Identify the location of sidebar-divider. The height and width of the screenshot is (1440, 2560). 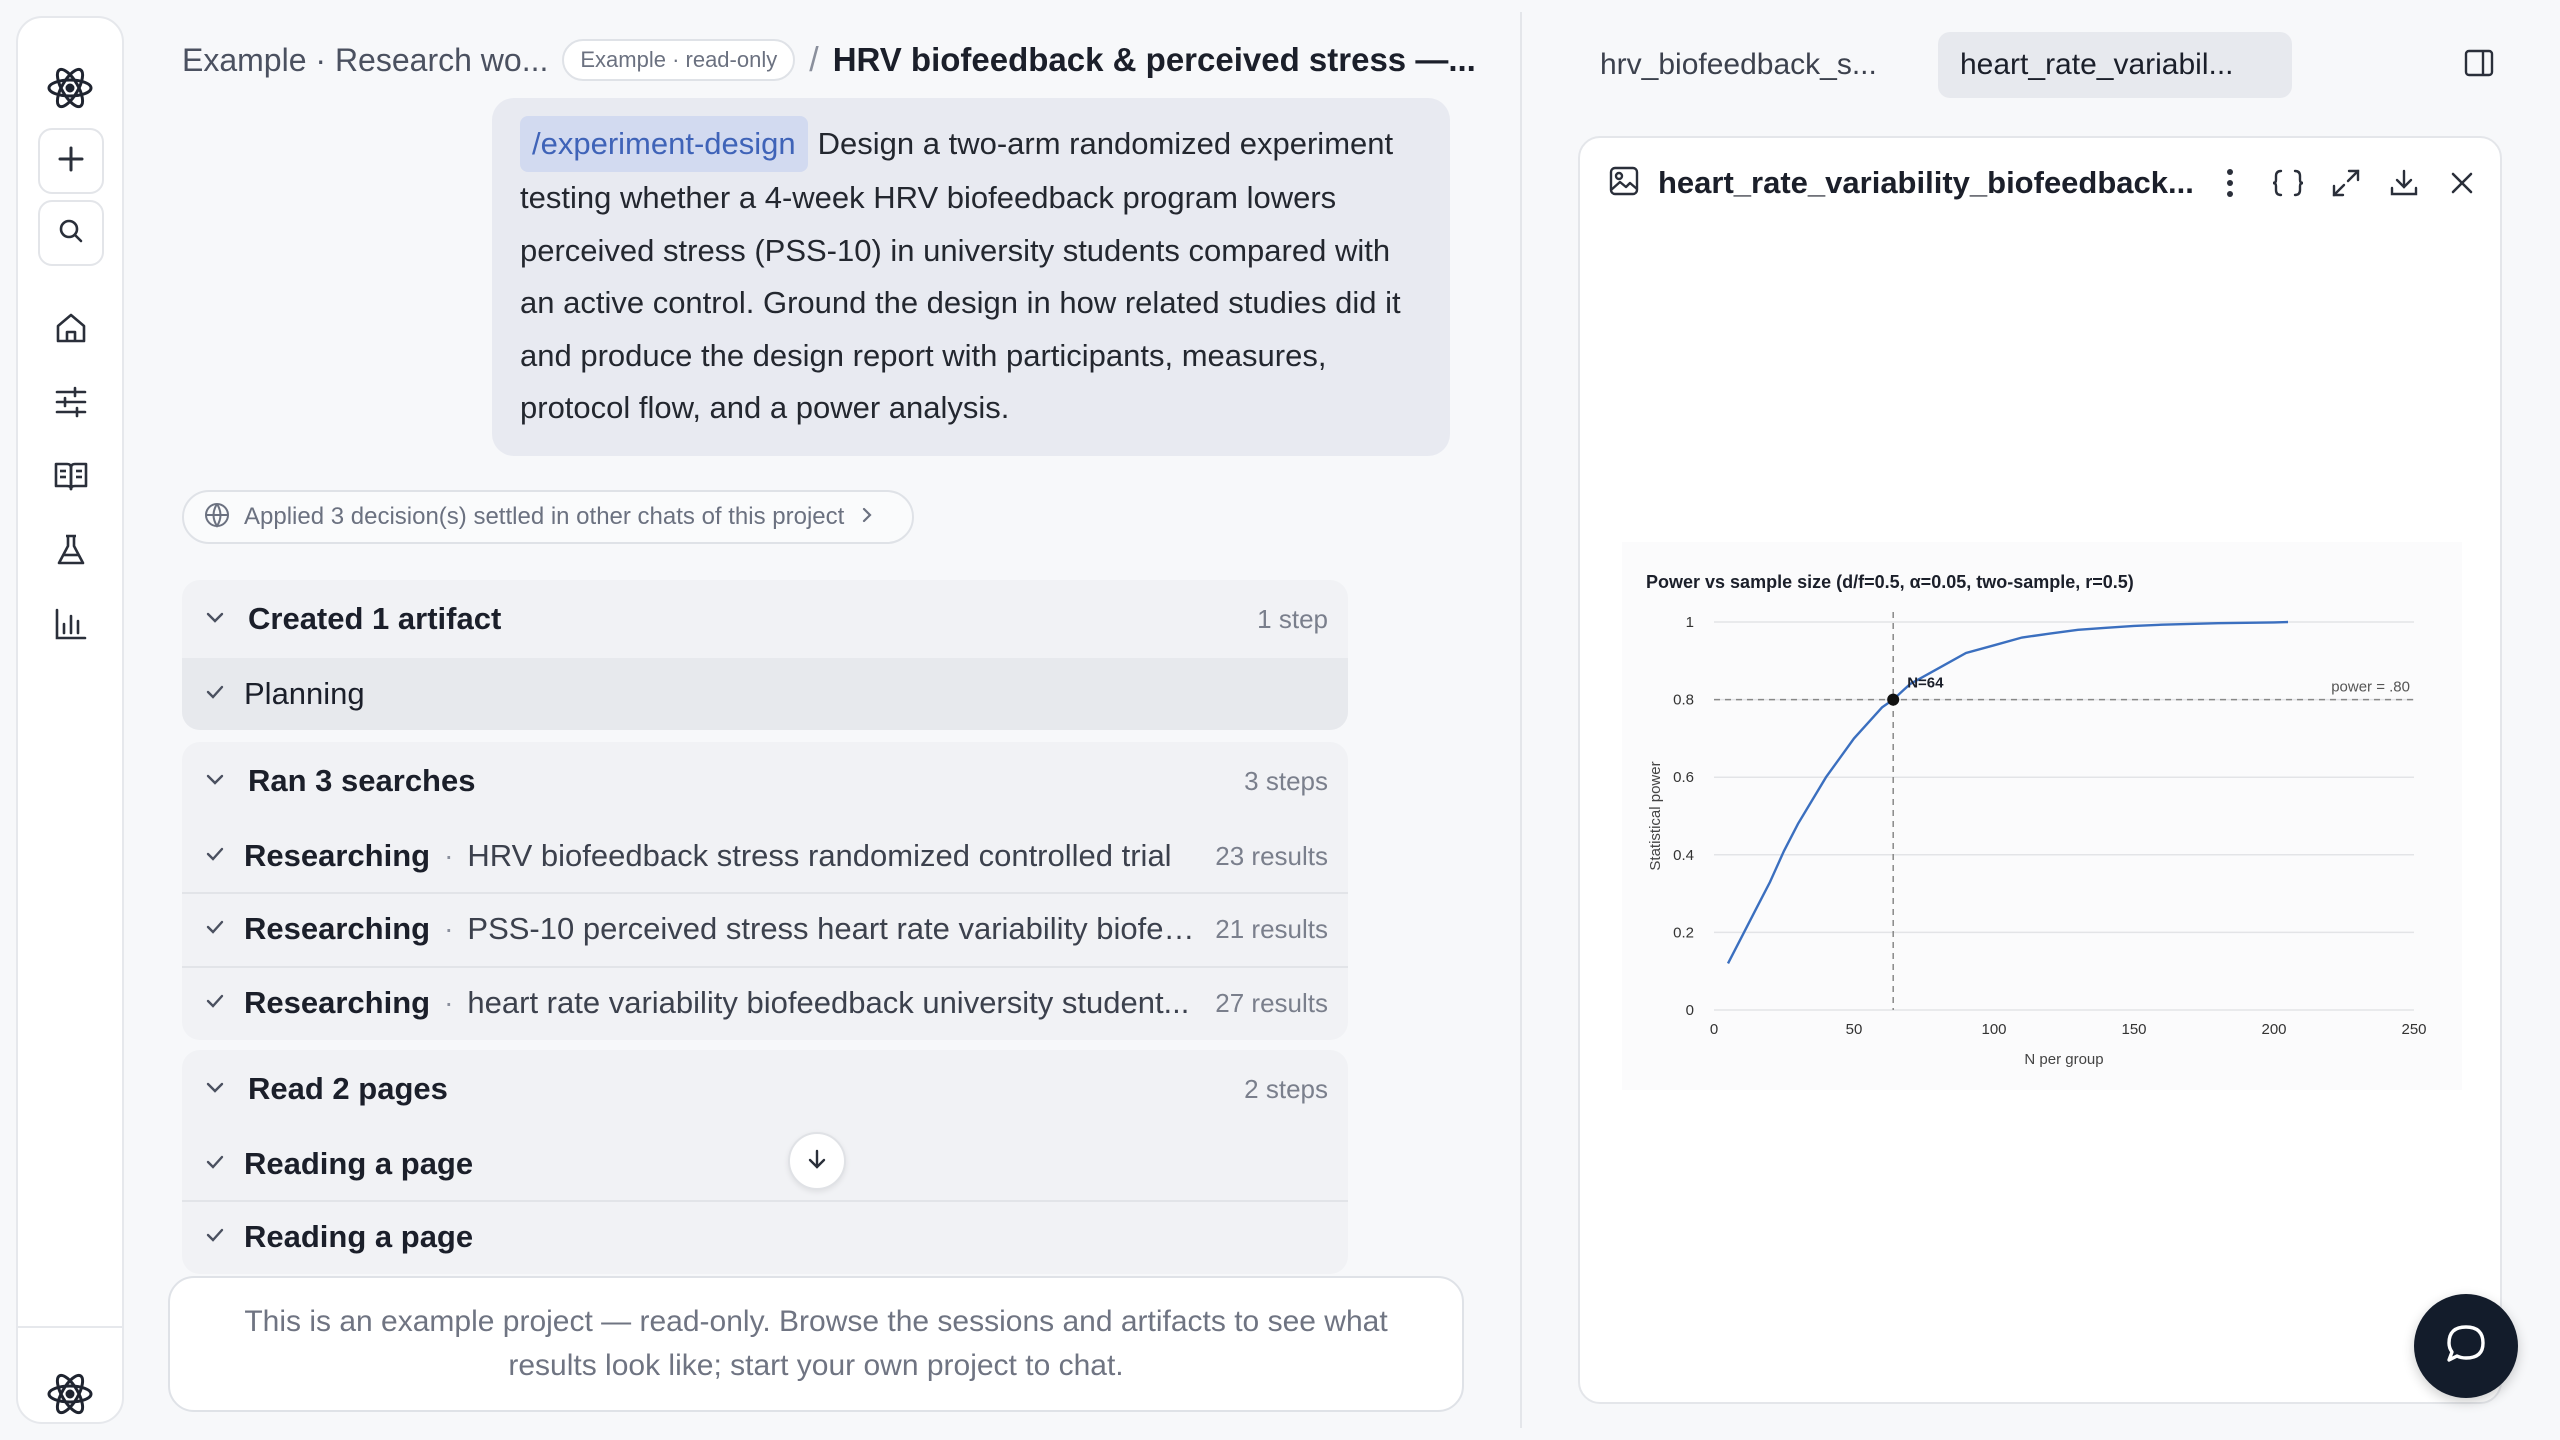
(70, 1327).